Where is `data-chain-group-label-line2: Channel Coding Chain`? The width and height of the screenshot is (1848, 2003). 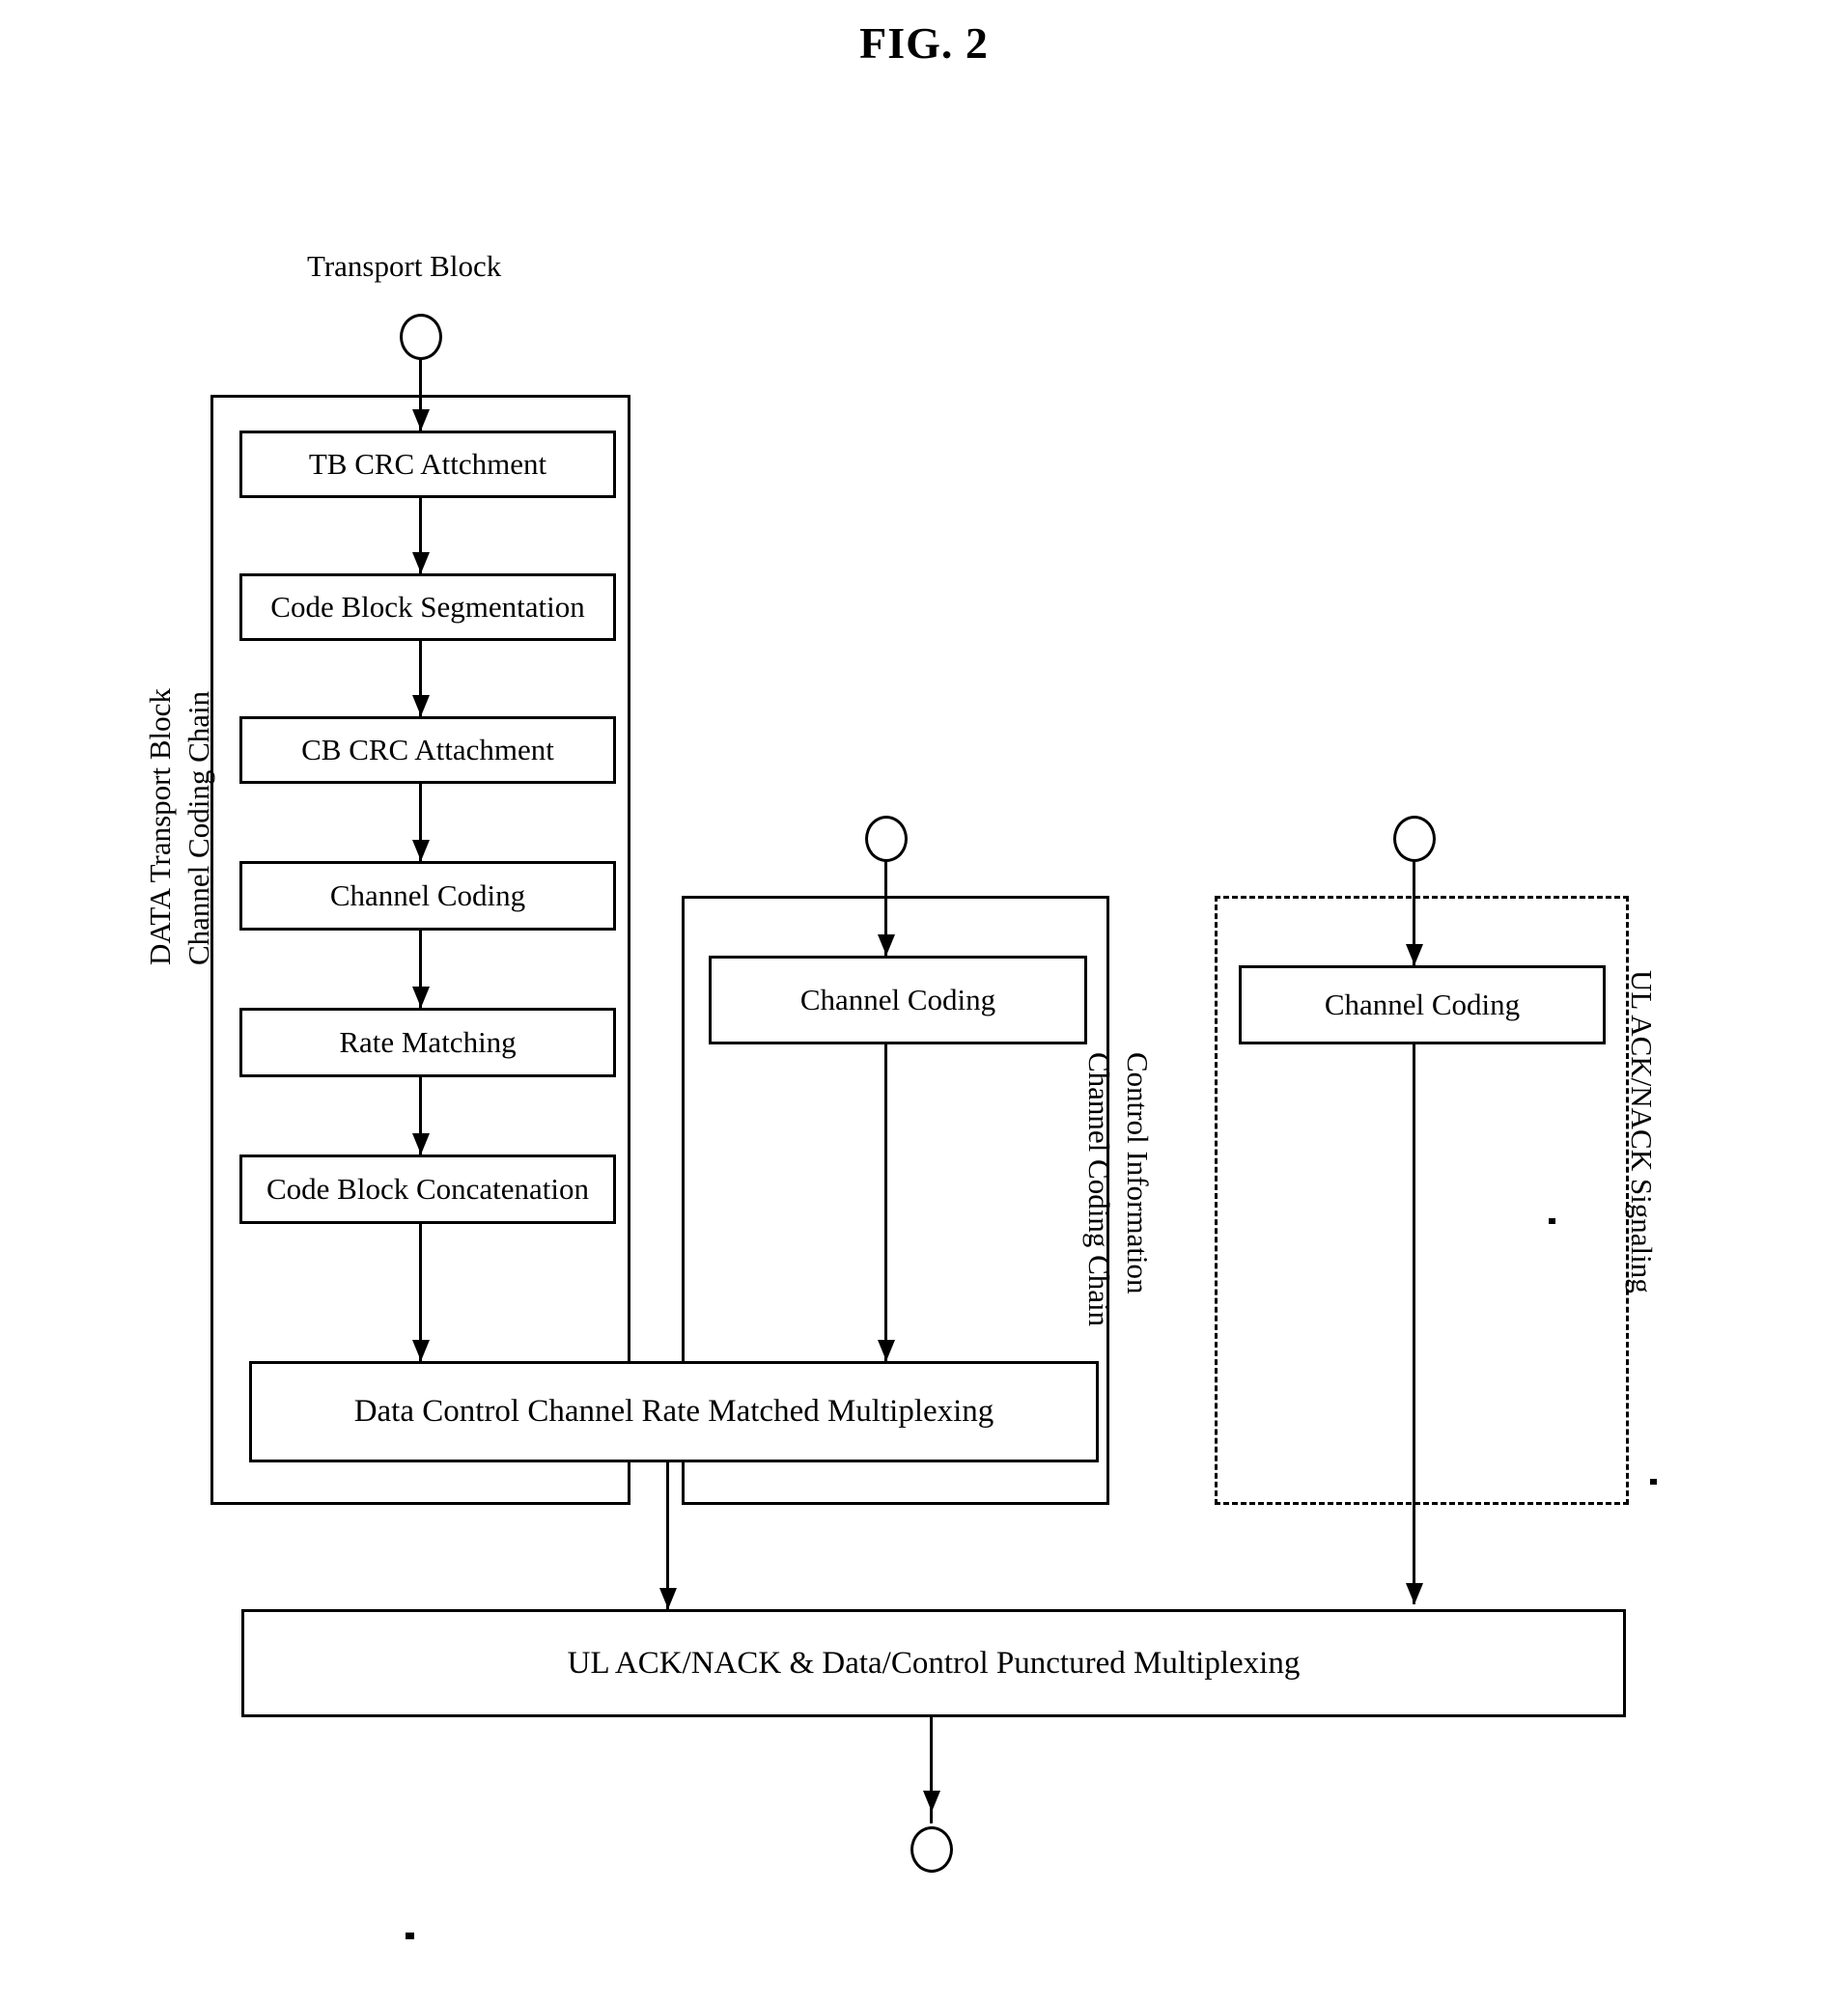
data-chain-group-label-line2: Channel Coding Chain is located at coordinates (199, 827).